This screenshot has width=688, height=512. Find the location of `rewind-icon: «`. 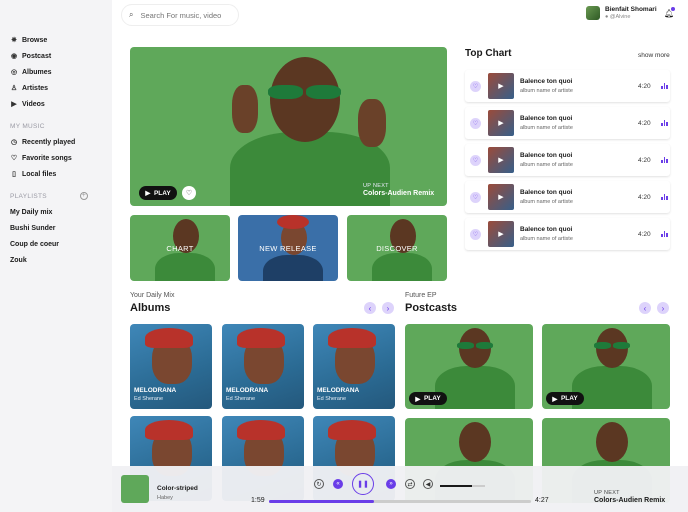

rewind-icon: « is located at coordinates (338, 484).